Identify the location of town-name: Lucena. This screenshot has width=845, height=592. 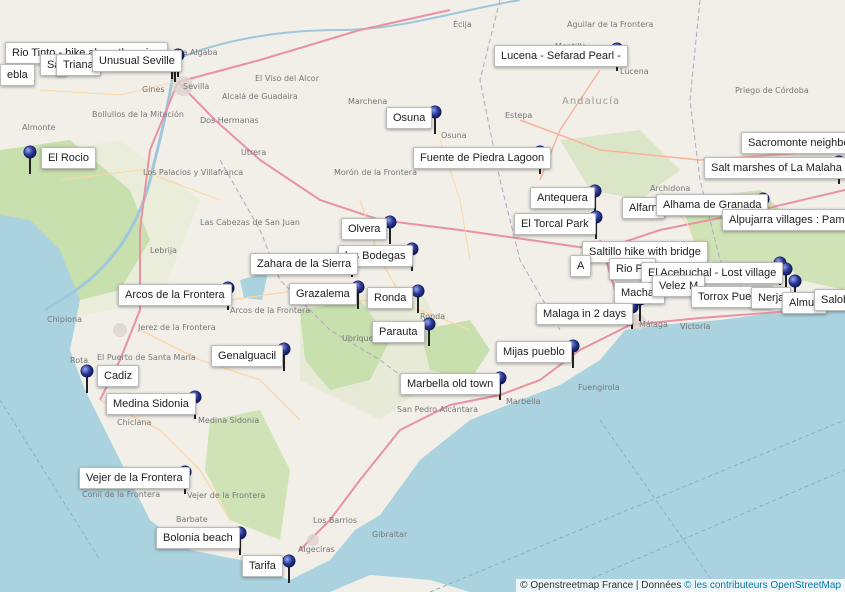
(634, 71).